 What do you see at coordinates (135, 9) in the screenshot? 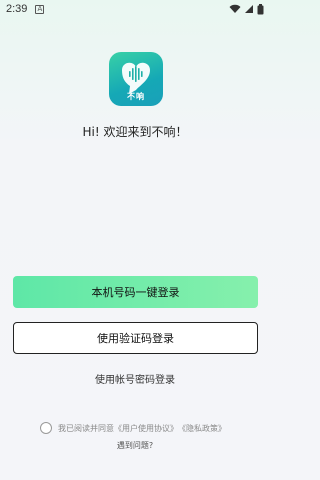
I see `status-bar: 2:39 A` at bounding box center [135, 9].